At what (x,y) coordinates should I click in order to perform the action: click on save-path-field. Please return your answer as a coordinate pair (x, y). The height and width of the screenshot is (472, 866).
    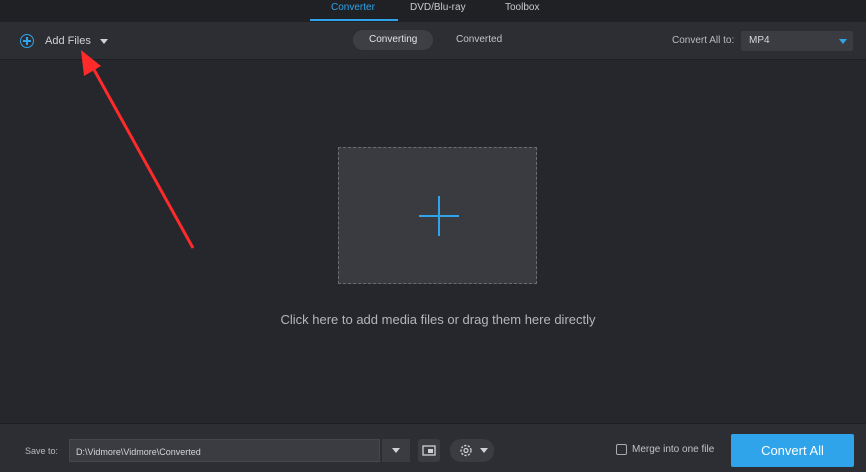
    Looking at the image, I should click on (224, 450).